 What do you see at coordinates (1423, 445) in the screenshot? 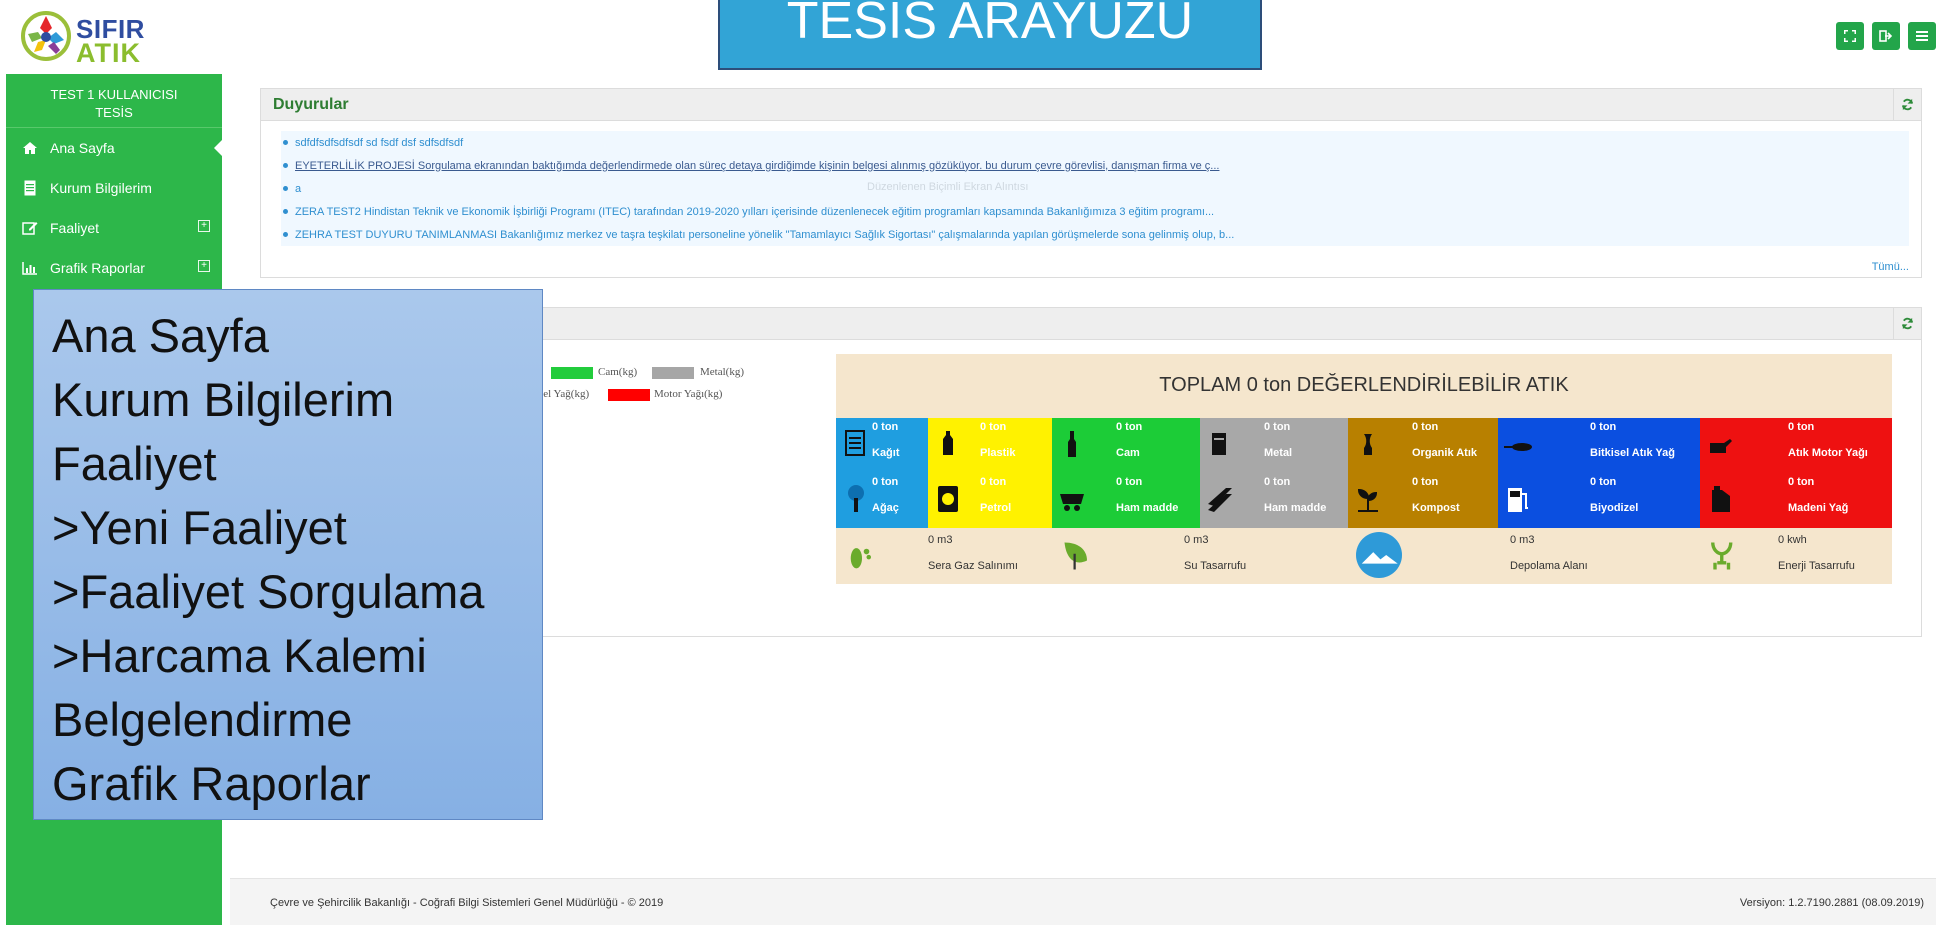
I see `waste-cell-organik-atık: 0 ton Organik Atık` at bounding box center [1423, 445].